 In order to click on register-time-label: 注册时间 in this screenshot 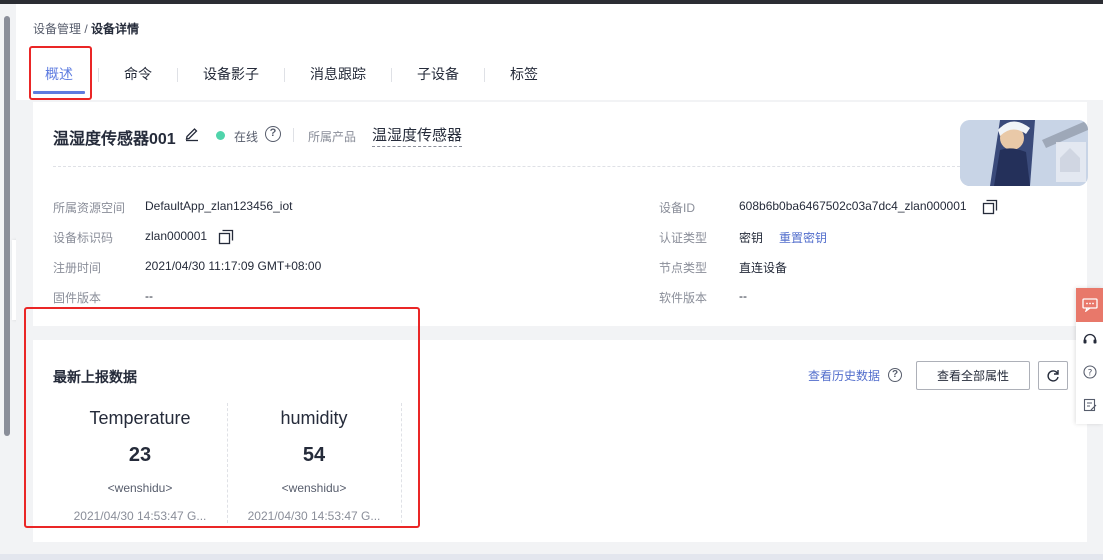, I will do `click(77, 268)`.